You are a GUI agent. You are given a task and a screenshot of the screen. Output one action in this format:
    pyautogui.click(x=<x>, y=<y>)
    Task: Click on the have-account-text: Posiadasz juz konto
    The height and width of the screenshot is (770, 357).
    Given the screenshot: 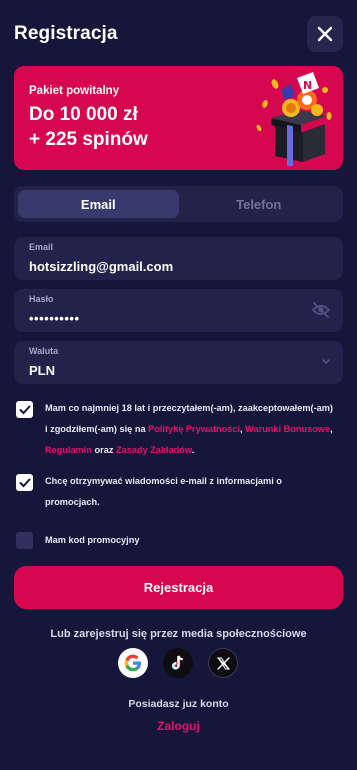 What is the action you would take?
    pyautogui.click(x=178, y=704)
    